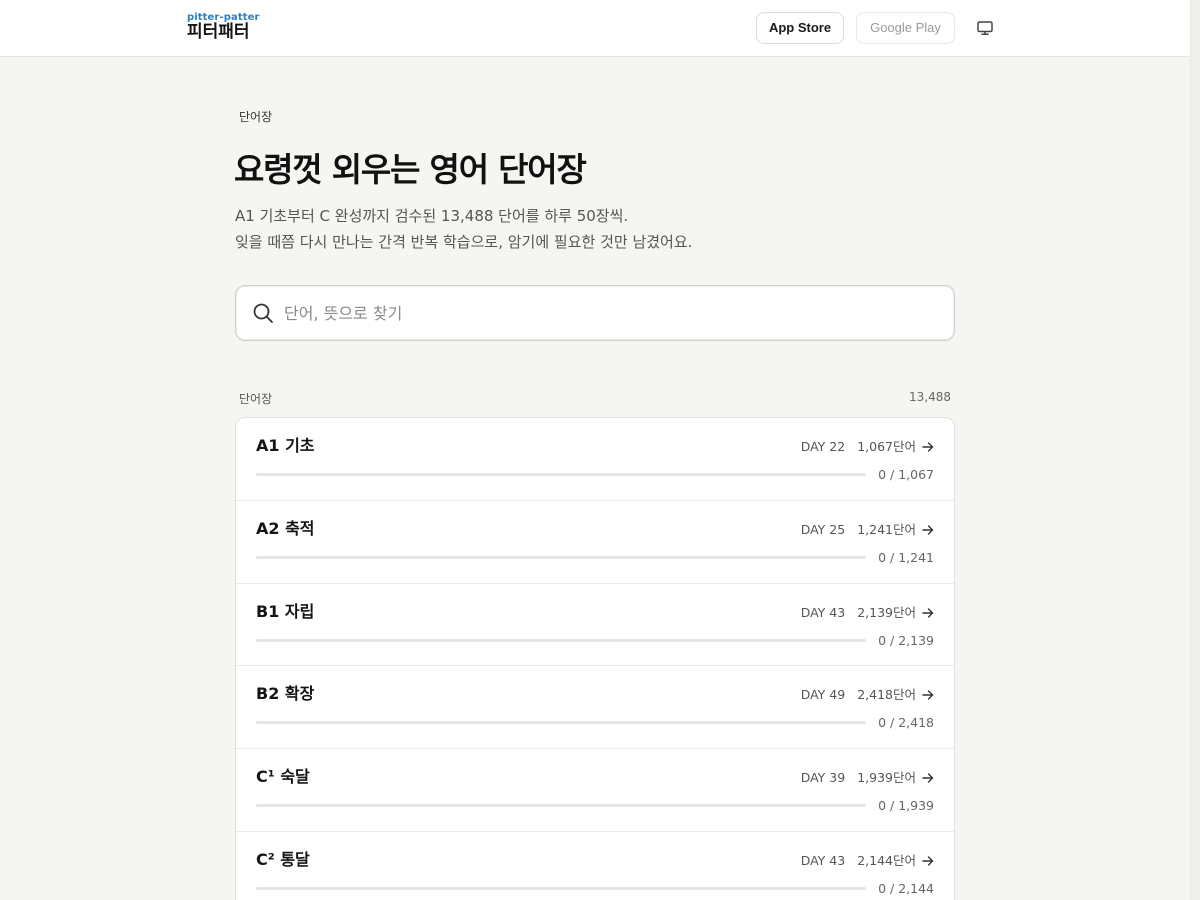 This screenshot has height=900, width=1200. I want to click on wordbook-word-count: 2,139단어, so click(886, 612).